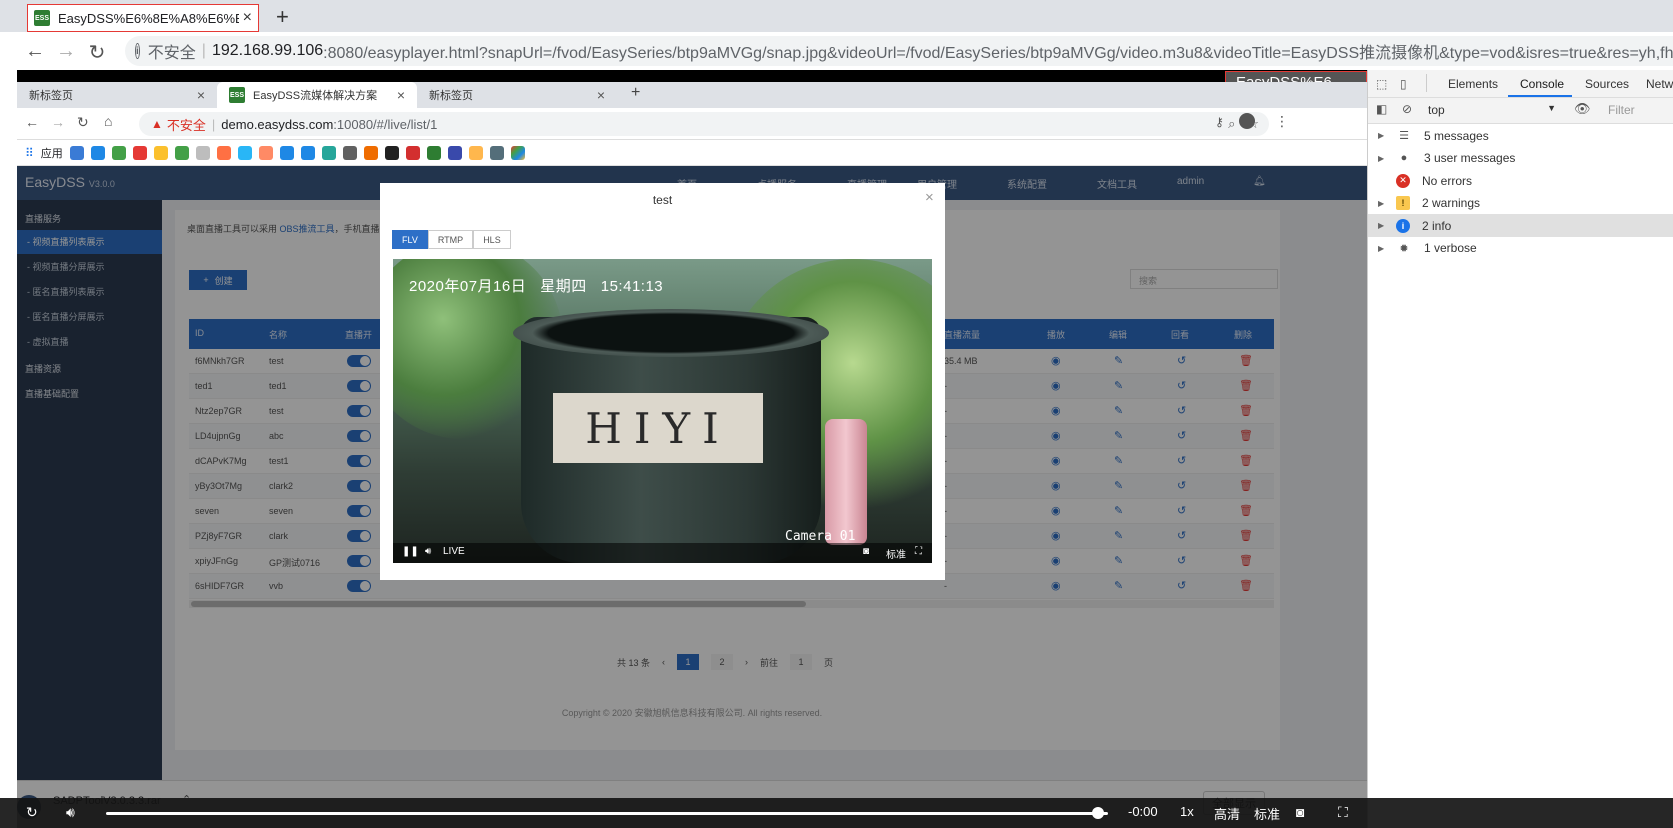  What do you see at coordinates (1404, 248) in the screenshot?
I see `bug-icon: ✹` at bounding box center [1404, 248].